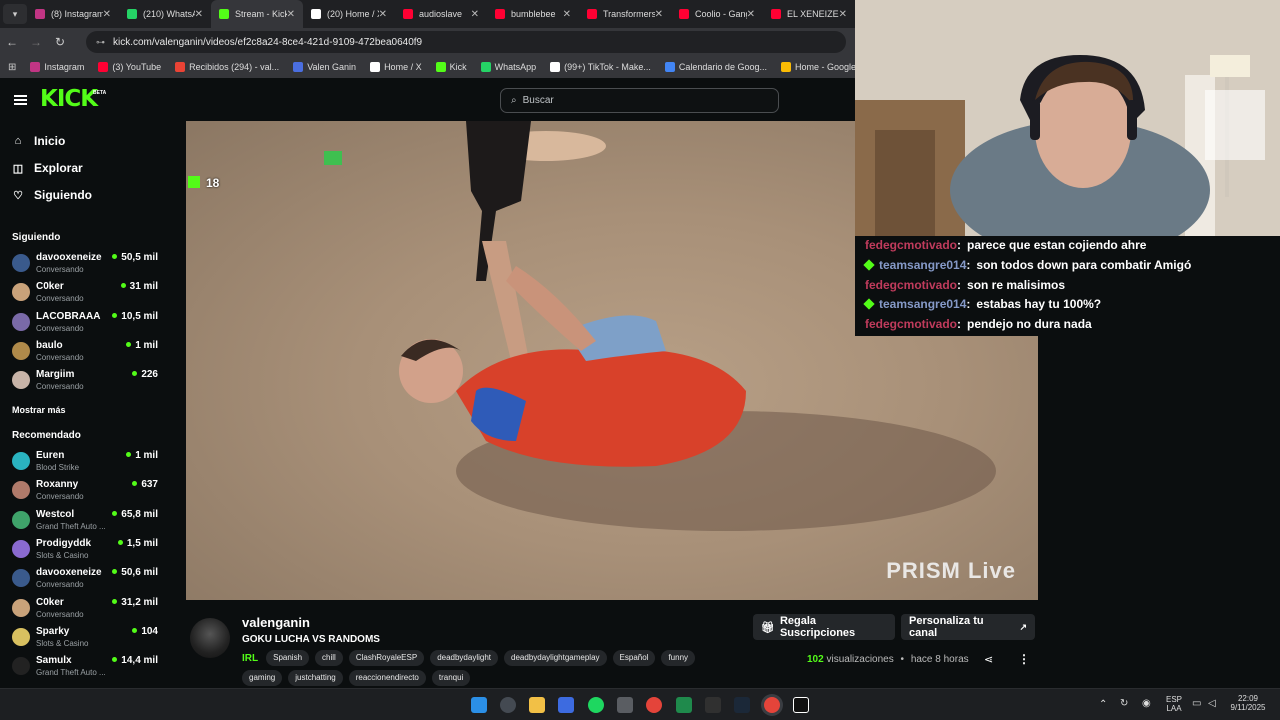  I want to click on channel-item: baulo Conversando 1 mil, so click(87, 353).